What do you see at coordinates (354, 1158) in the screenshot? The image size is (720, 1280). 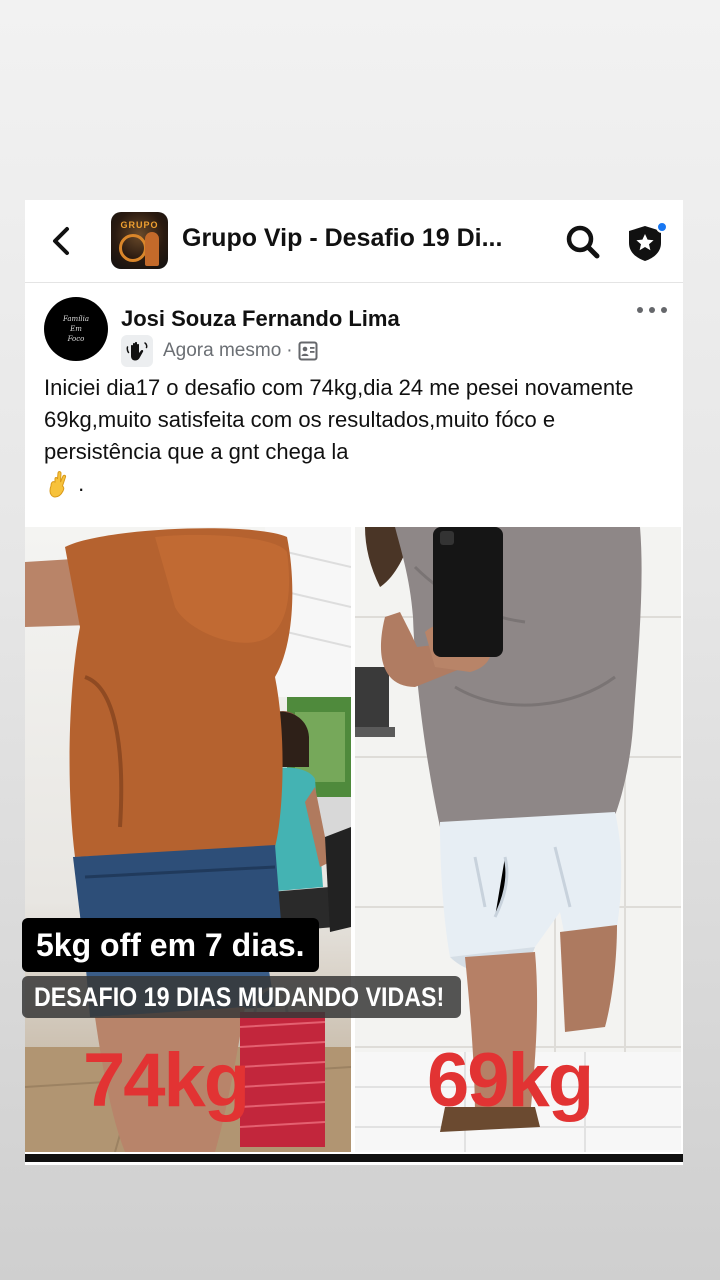 I see `photo-divider-bar` at bounding box center [354, 1158].